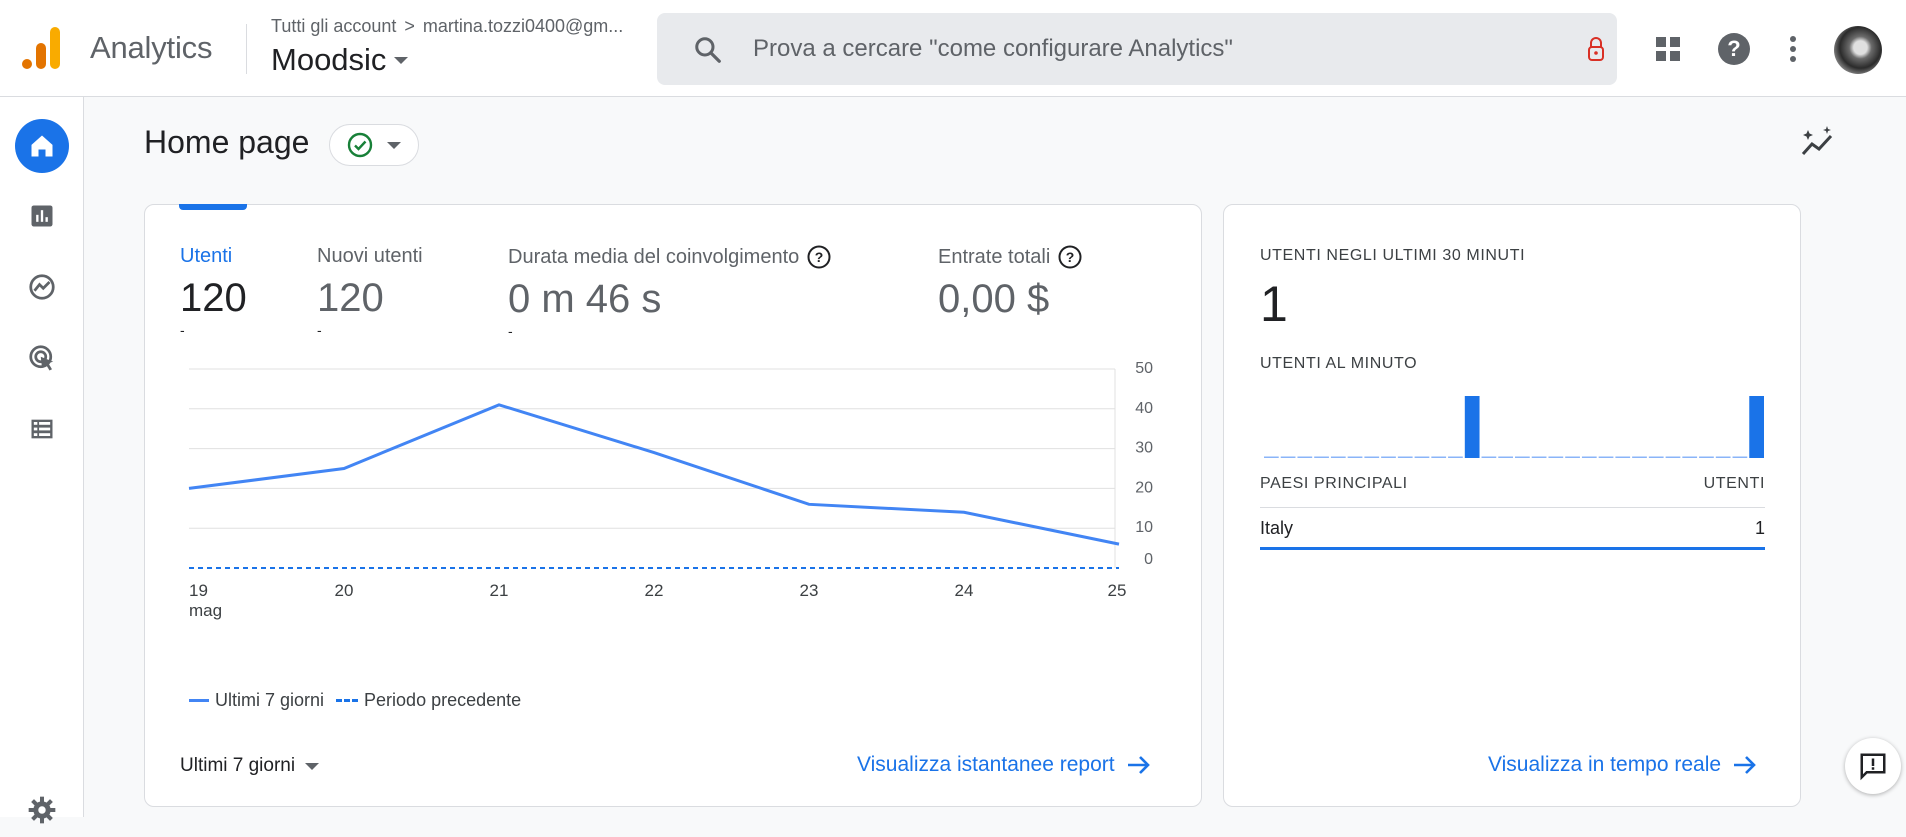  I want to click on search-input, so click(1143, 49).